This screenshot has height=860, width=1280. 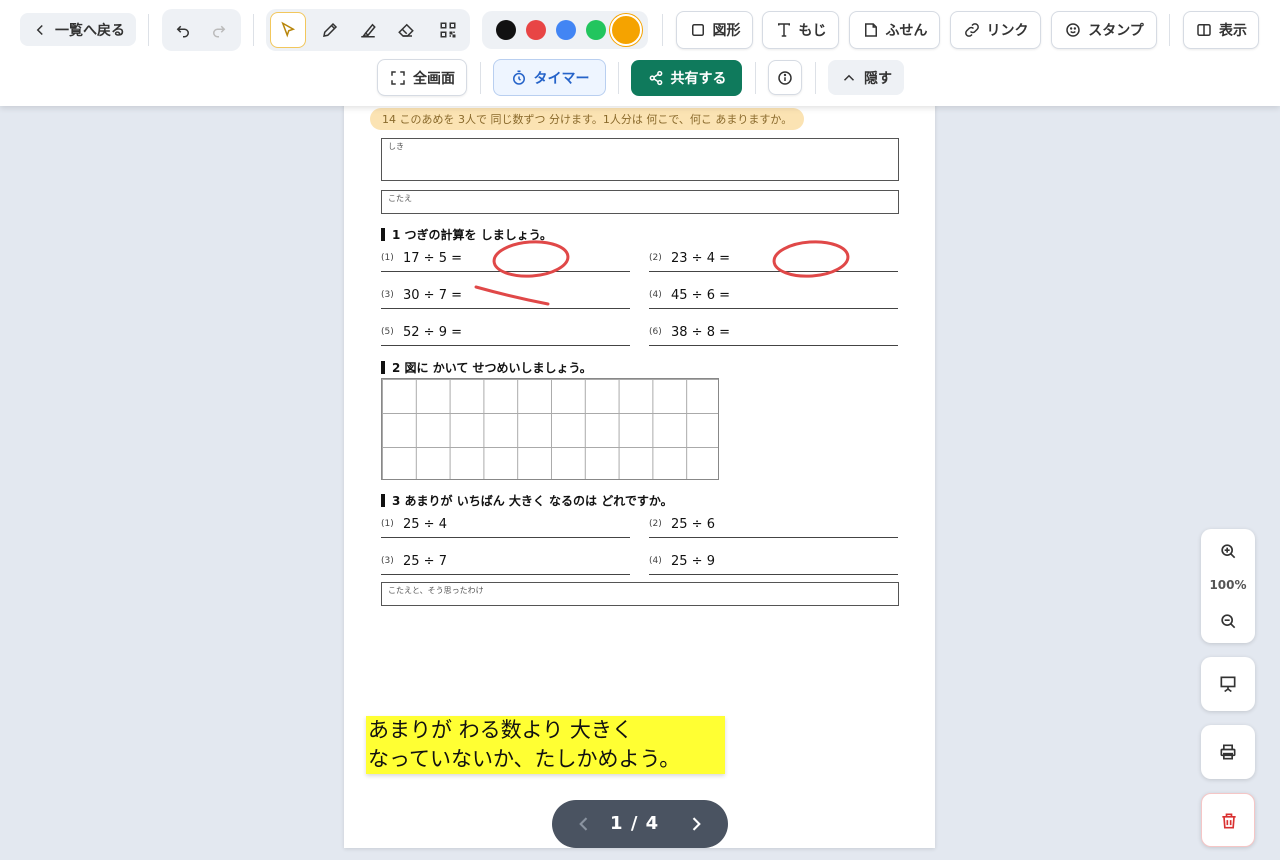 I want to click on share-icon, so click(x=656, y=78).